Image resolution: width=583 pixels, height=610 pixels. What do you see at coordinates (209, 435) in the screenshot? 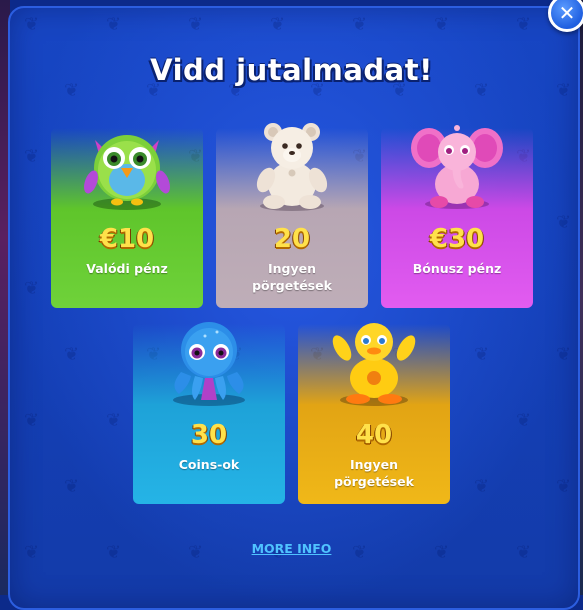
I see `reward-value: 30` at bounding box center [209, 435].